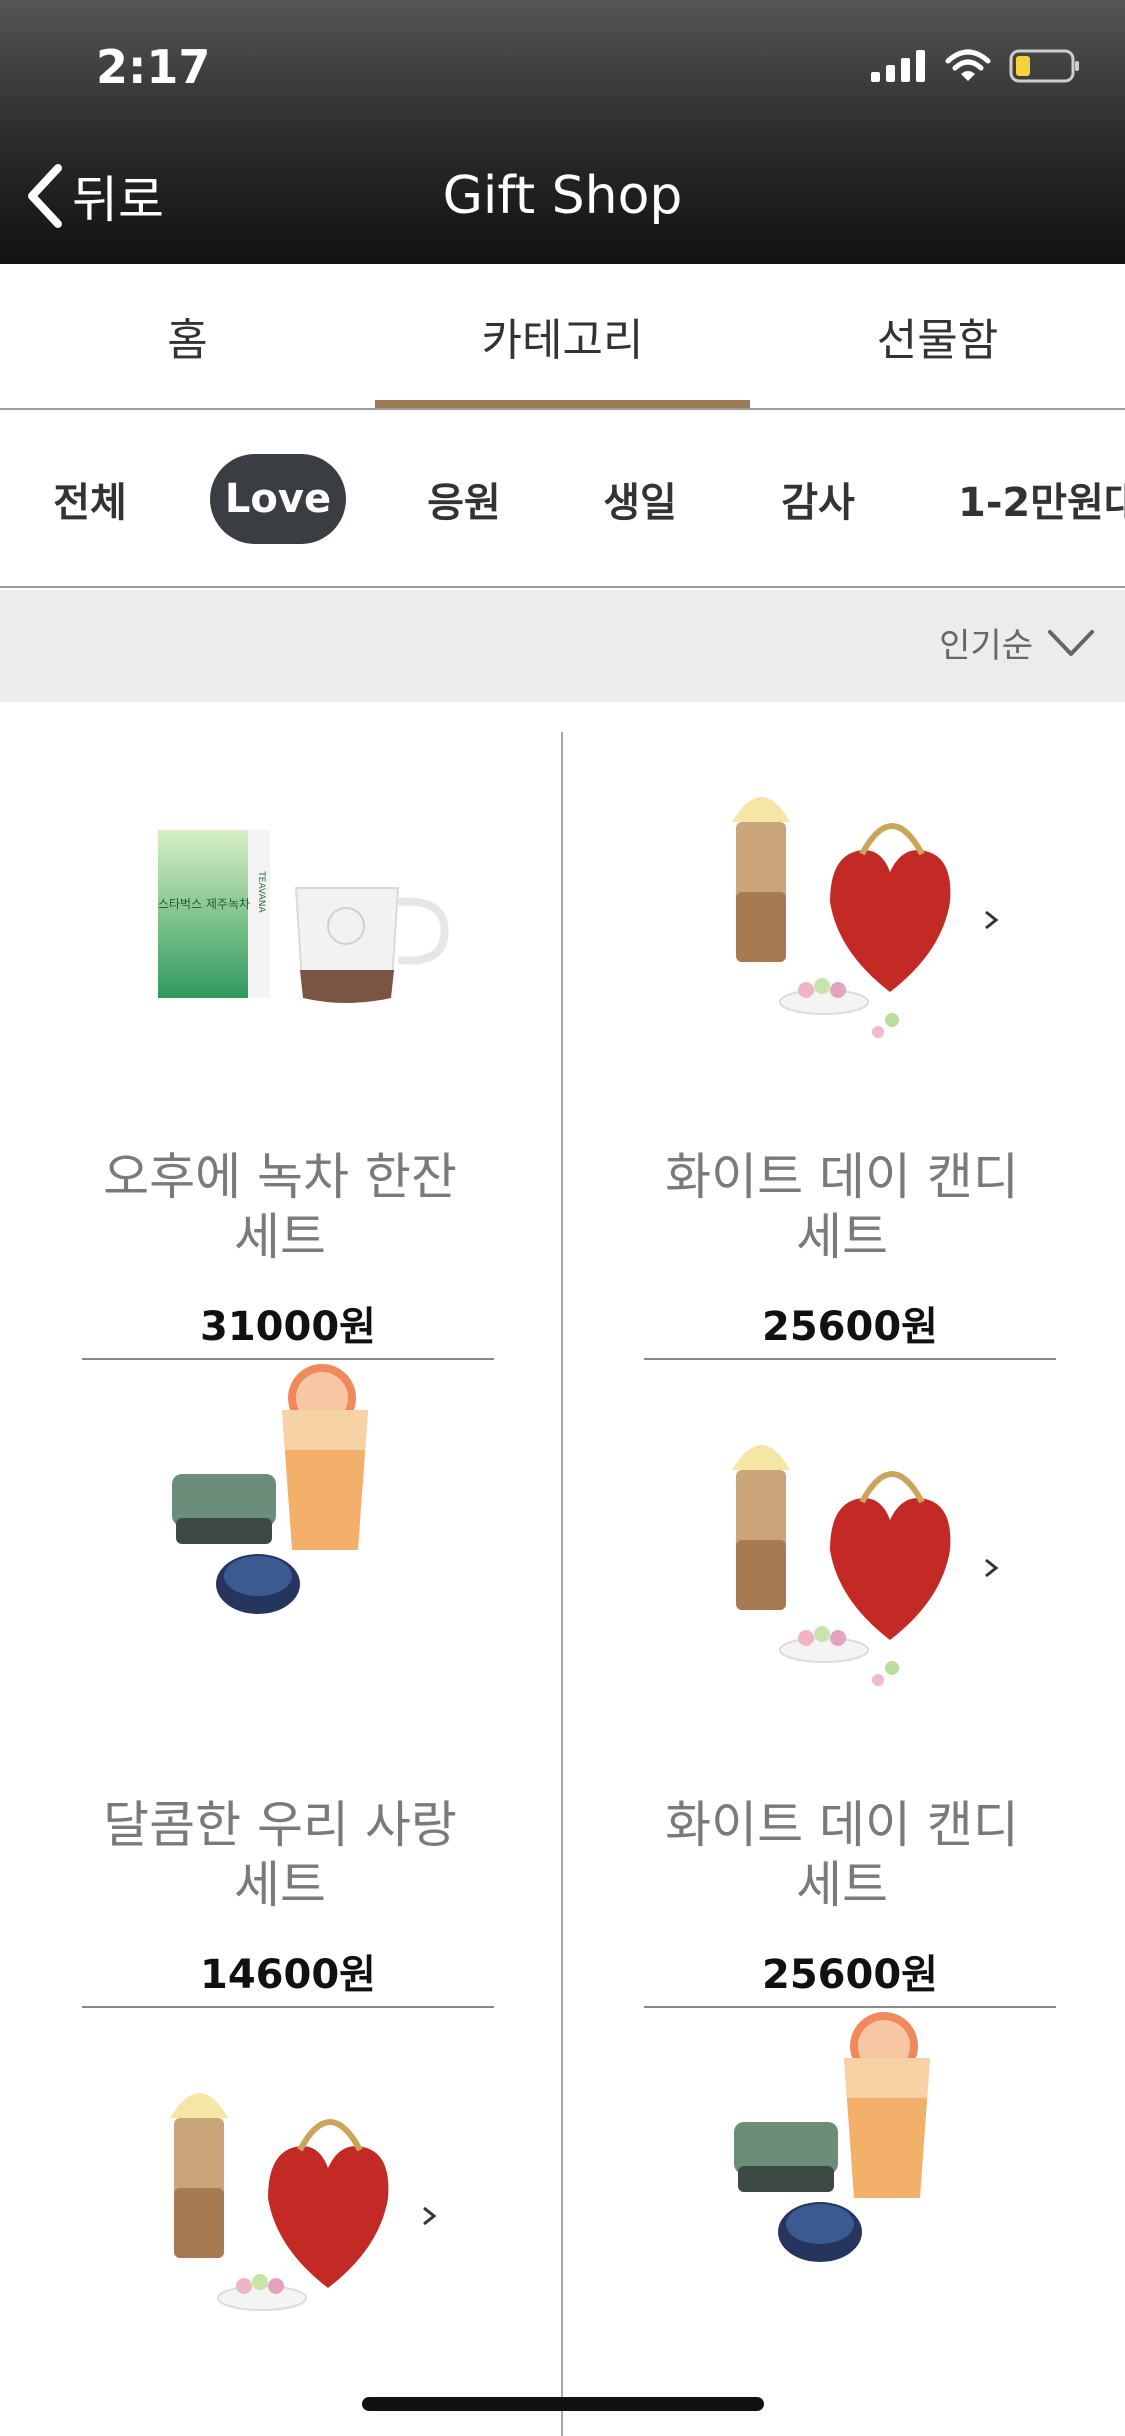 The image size is (1125, 2436). What do you see at coordinates (1044, 66) in the screenshot?
I see `battery-icon` at bounding box center [1044, 66].